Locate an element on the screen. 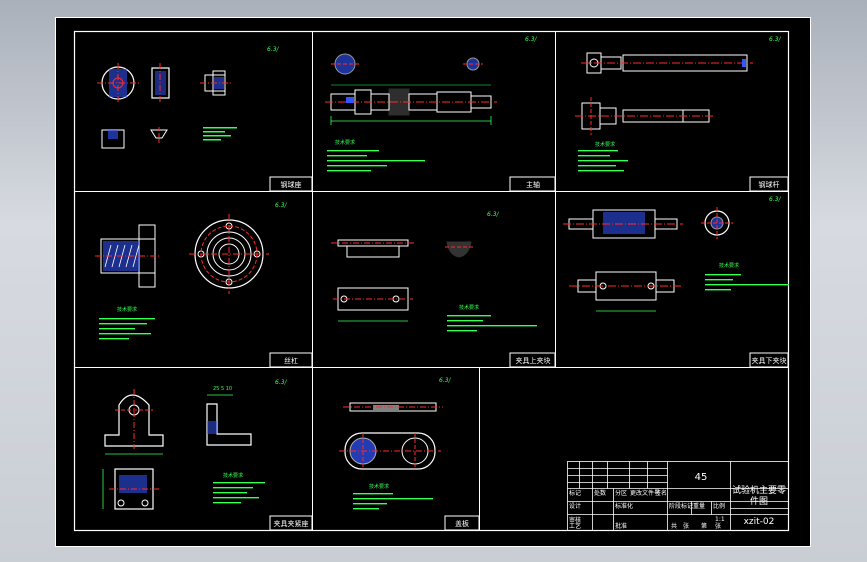 This screenshot has height=562, width=867. stage-label: 阶段标记 is located at coordinates (681, 506).